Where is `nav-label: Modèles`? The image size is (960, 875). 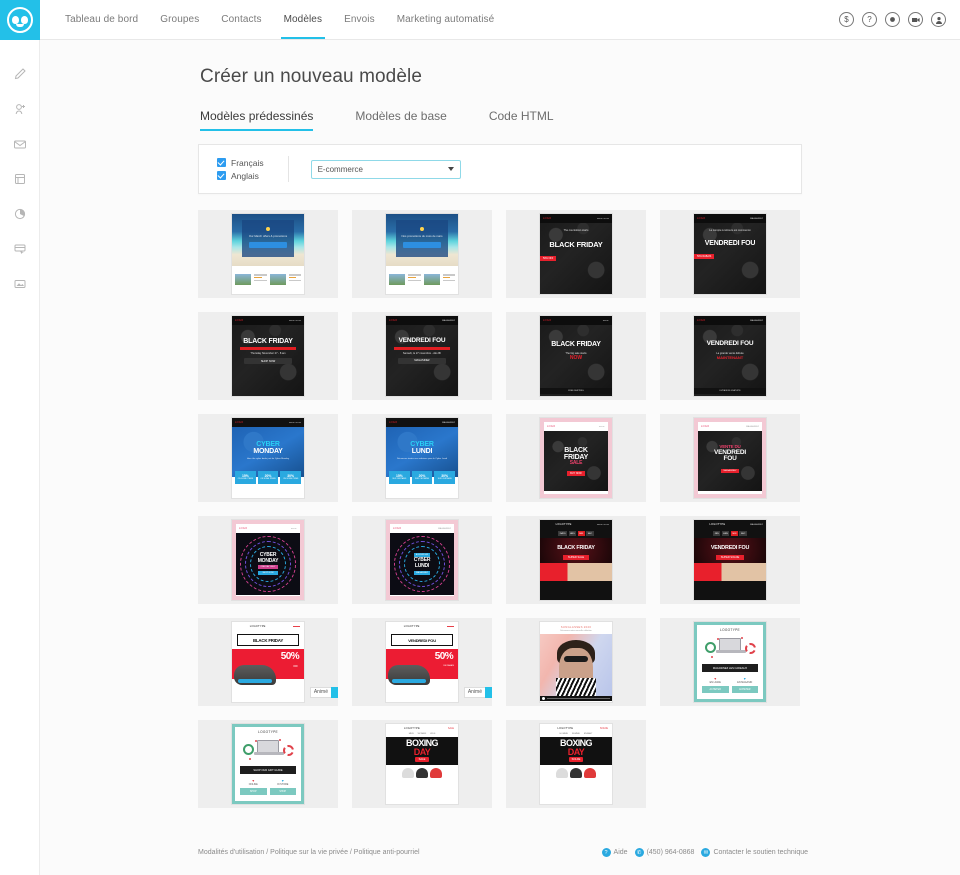 nav-label: Modèles is located at coordinates (303, 19).